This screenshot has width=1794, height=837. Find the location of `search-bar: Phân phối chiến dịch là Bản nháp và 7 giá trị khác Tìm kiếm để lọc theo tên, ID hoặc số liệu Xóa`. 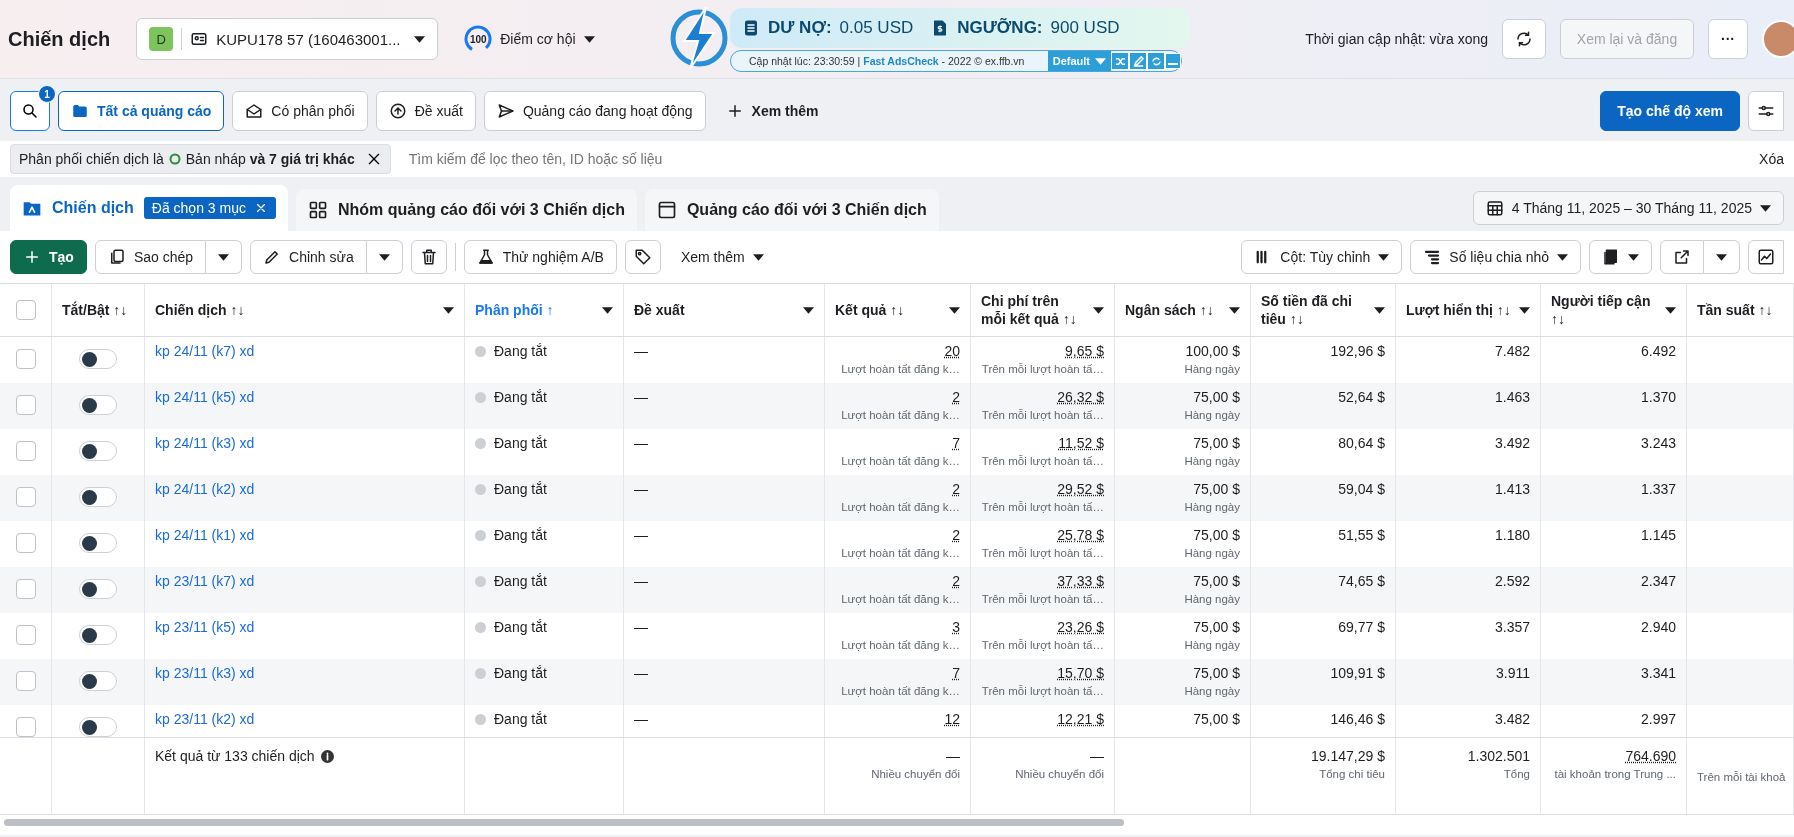

search-bar: Phân phối chiến dịch là Bản nháp và 7 giá trị khác Tìm kiếm để lọc theo tên, ID hoặc số liệu Xóa is located at coordinates (897, 159).